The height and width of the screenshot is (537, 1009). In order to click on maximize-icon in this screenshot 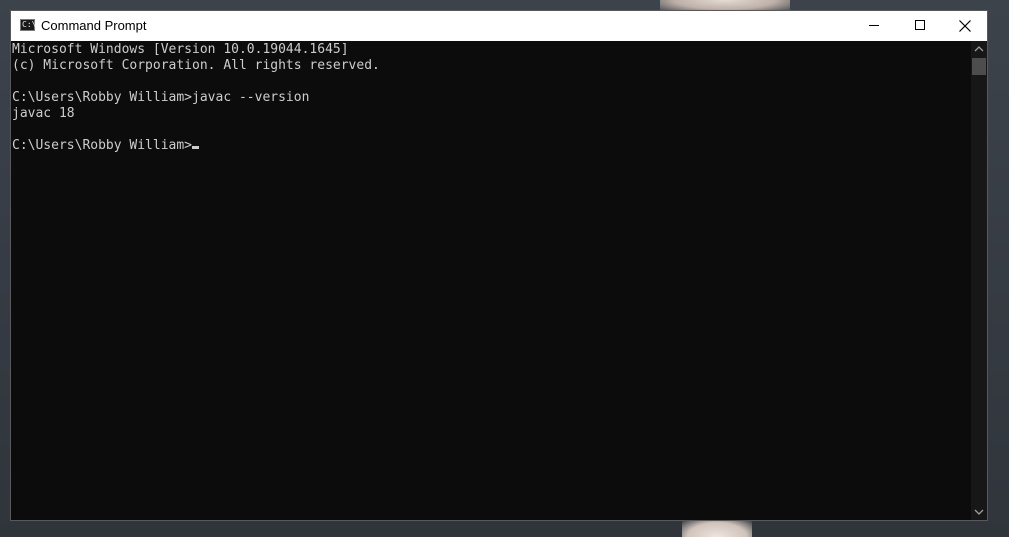, I will do `click(920, 25)`.